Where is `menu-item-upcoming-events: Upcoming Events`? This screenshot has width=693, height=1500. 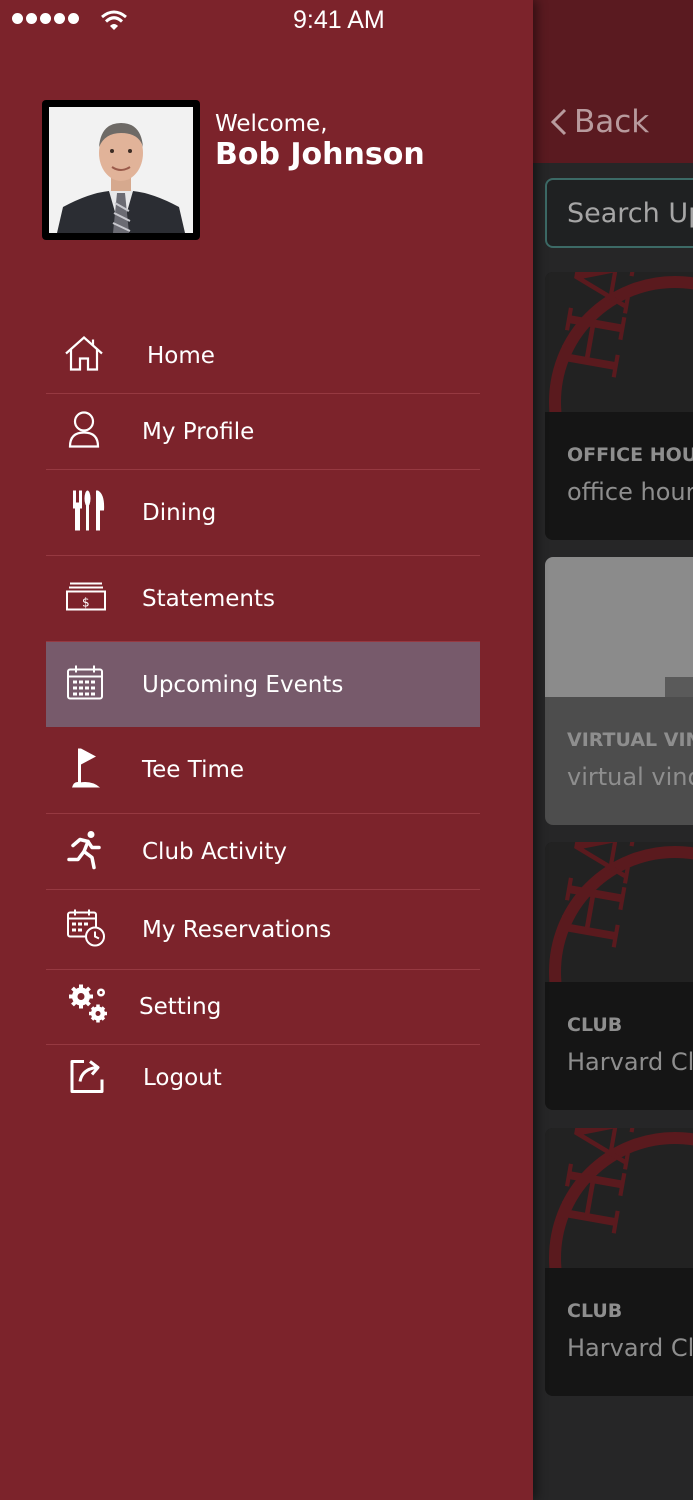
menu-item-upcoming-events: Upcoming Events is located at coordinates (263, 684).